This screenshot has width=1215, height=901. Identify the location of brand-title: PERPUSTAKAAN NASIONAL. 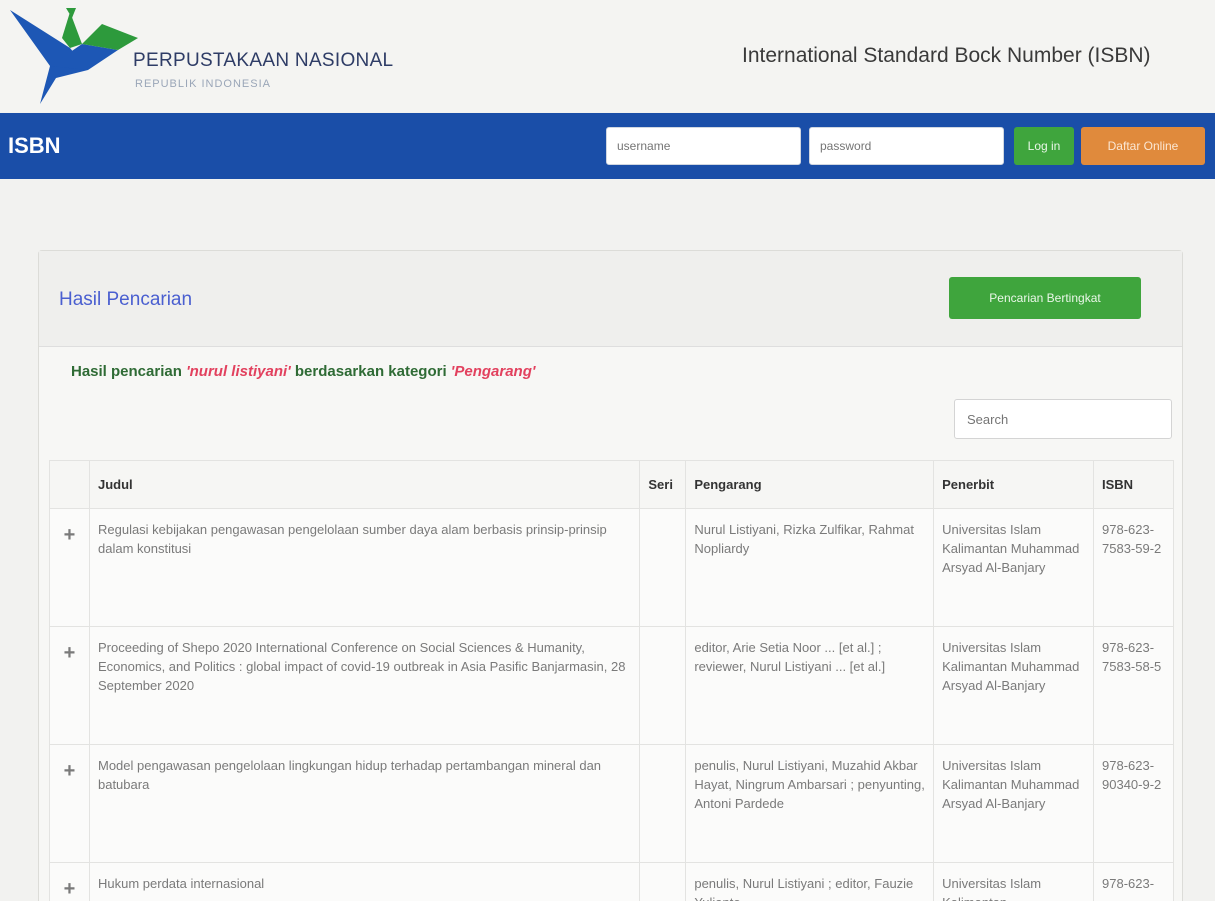
(263, 60).